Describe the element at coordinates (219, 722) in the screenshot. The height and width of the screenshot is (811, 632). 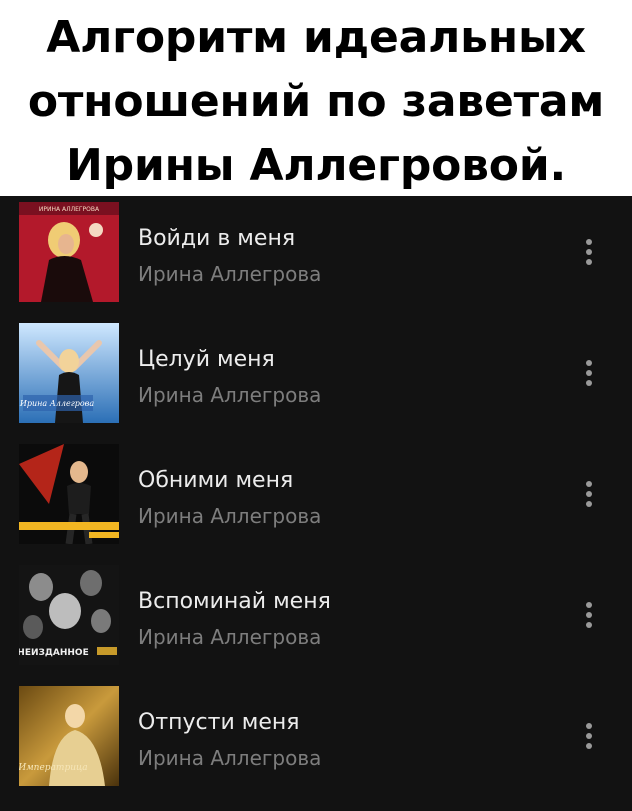
I see `track-title: Отпусти меня` at that location.